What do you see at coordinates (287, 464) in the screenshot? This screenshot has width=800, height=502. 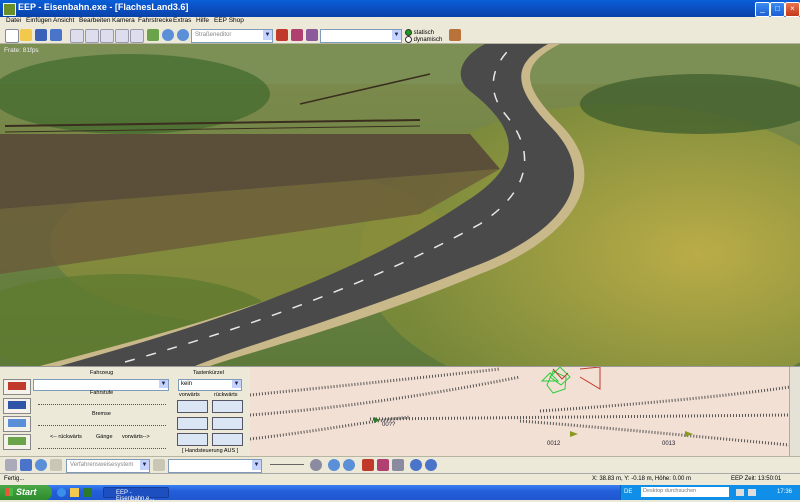 I see `height-slider` at bounding box center [287, 464].